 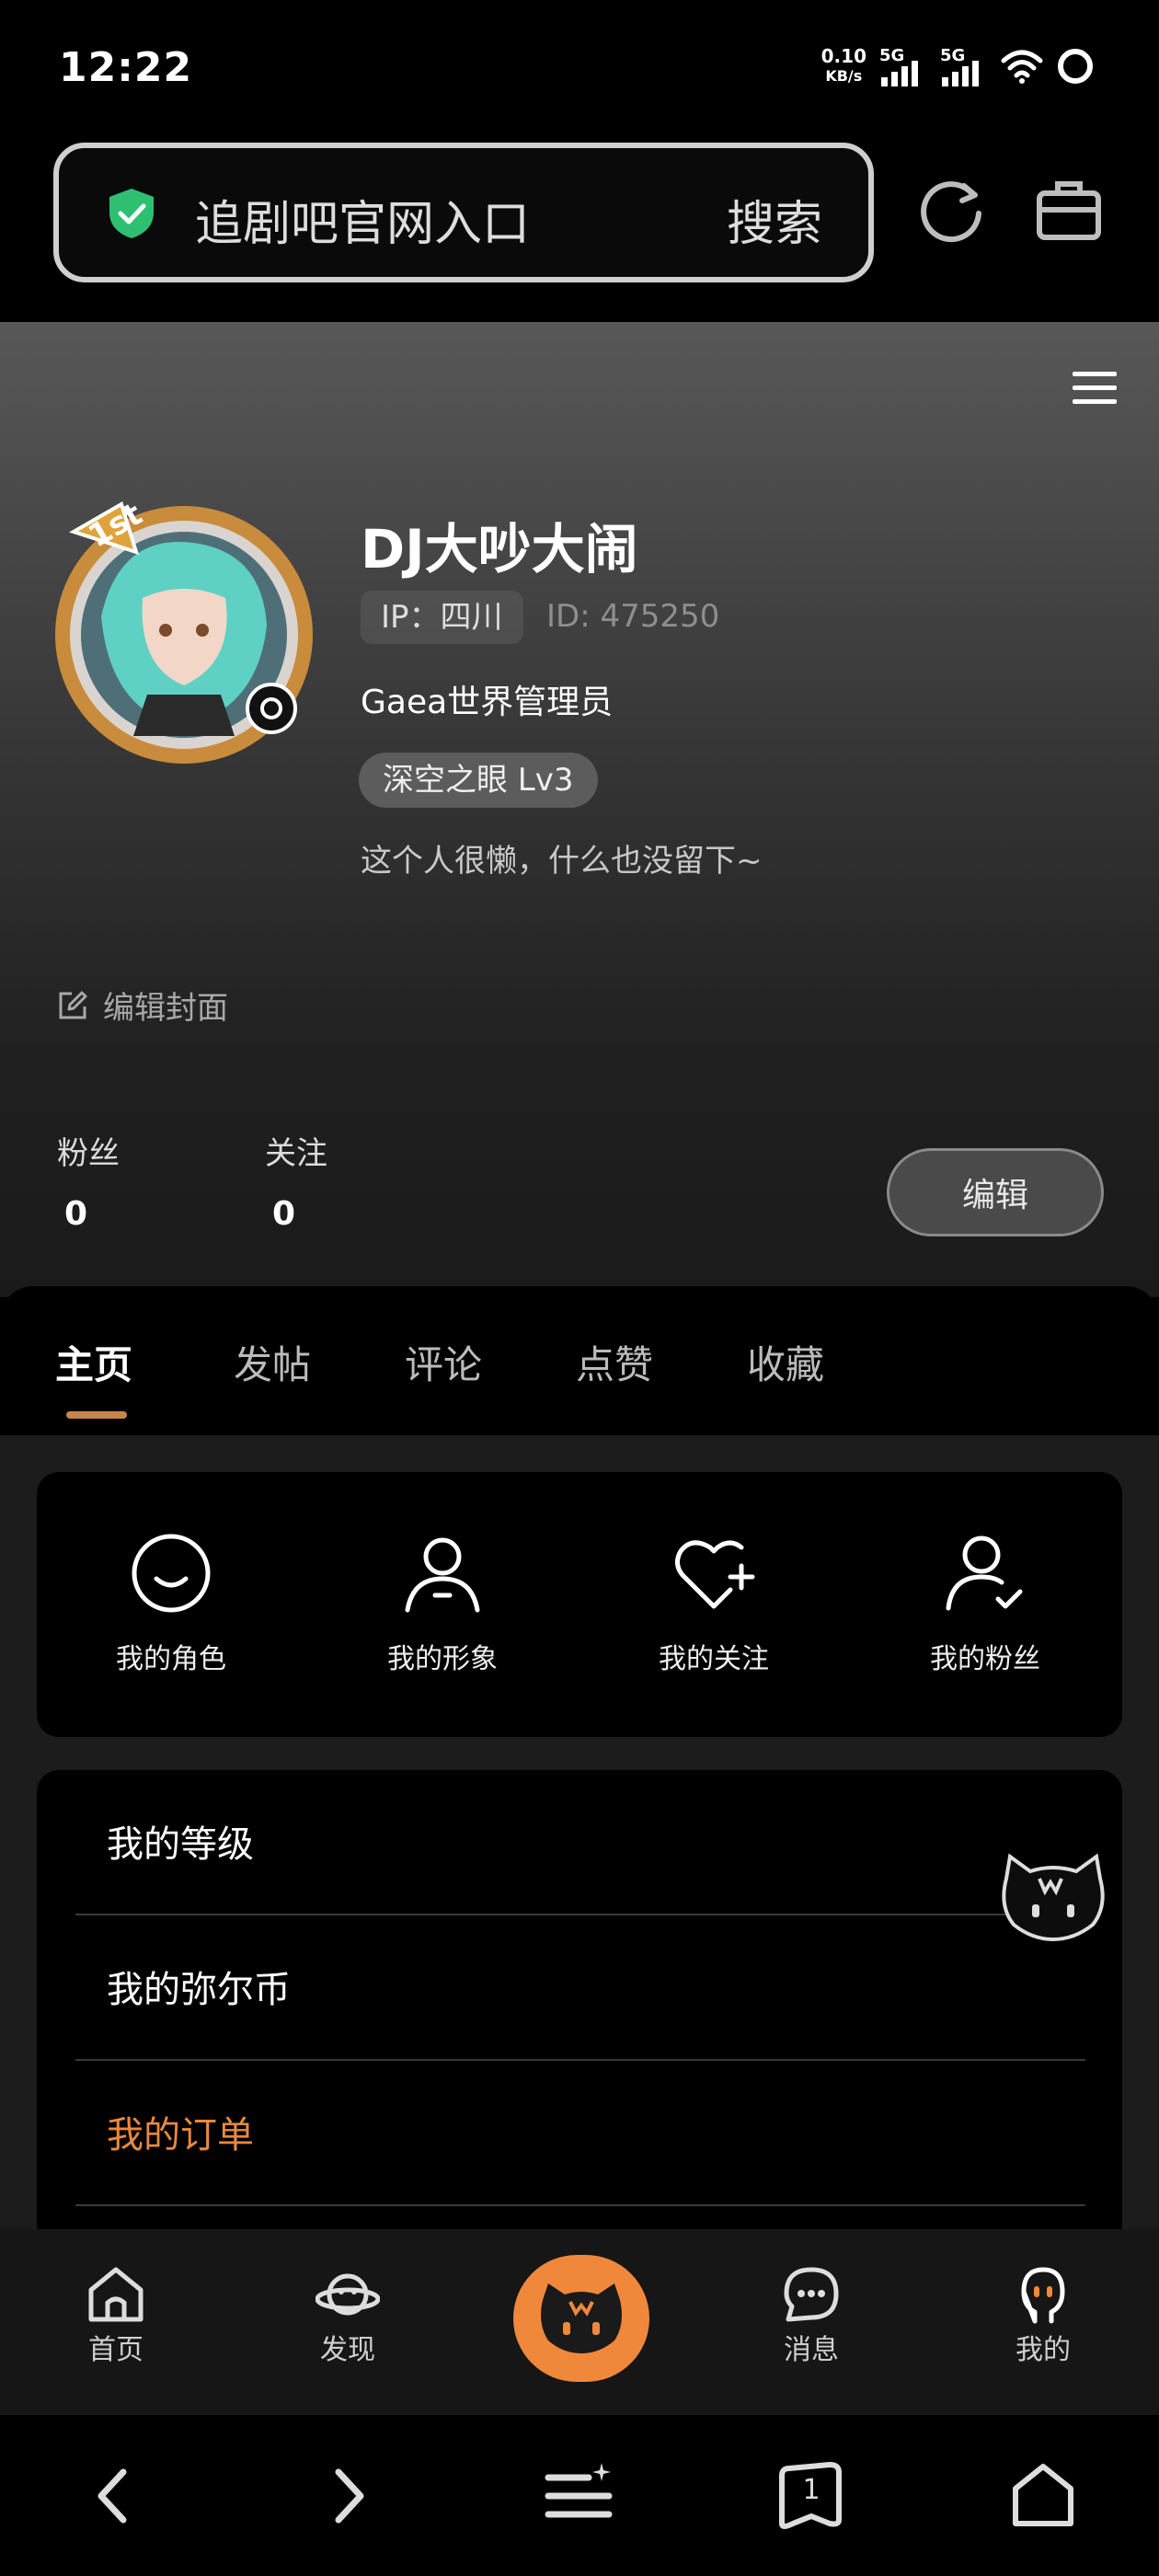 I want to click on list-item-coins: 我的弥尔币, so click(x=580, y=1988).